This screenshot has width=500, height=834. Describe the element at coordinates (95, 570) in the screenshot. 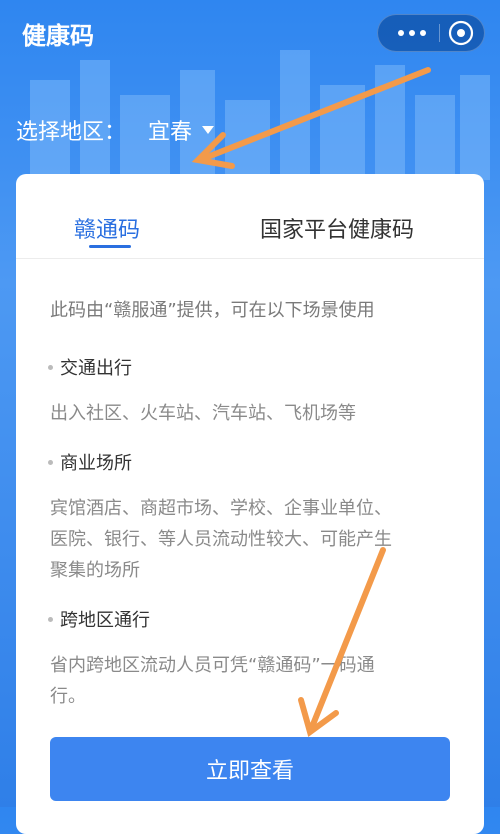

I see `description-line: 聚集的场所` at that location.